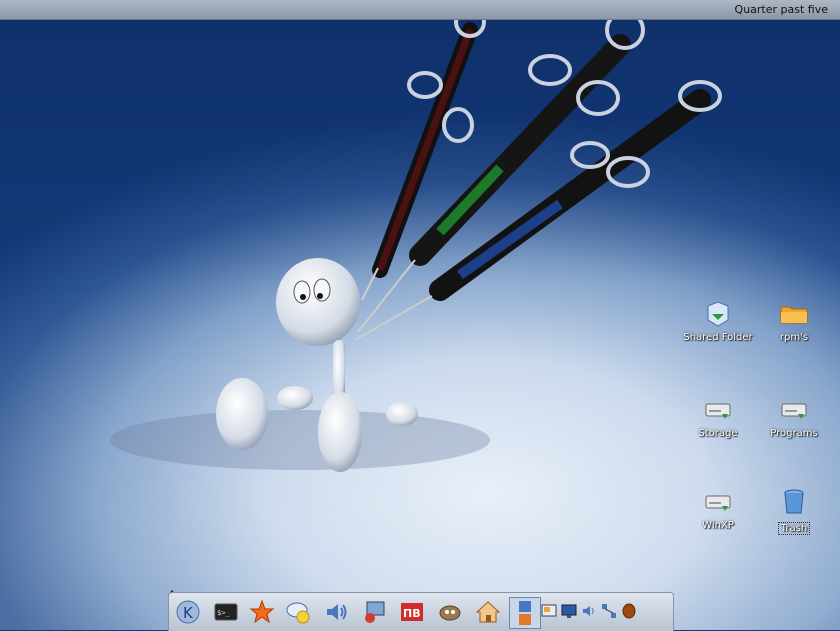 Image resolution: width=840 pixels, height=631 pixels. I want to click on desktop-preview-button, so click(549, 611).